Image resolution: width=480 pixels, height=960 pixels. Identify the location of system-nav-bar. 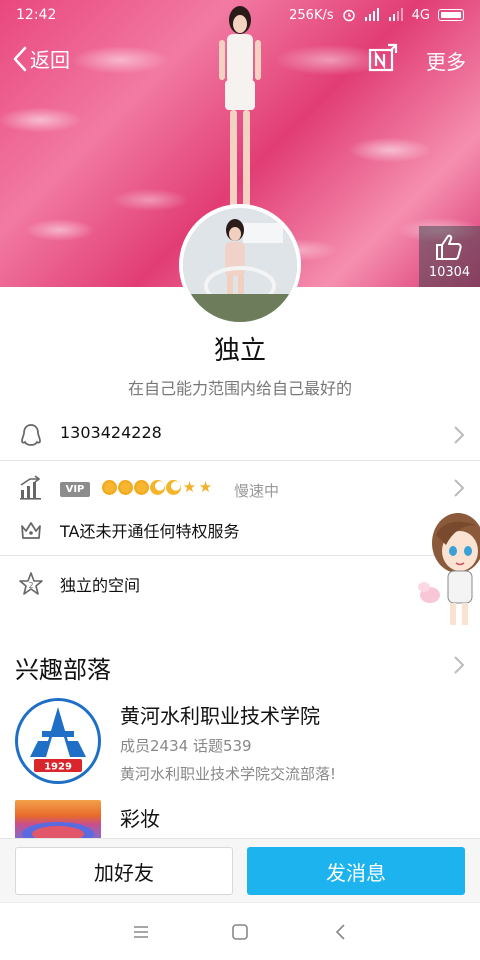
(240, 931).